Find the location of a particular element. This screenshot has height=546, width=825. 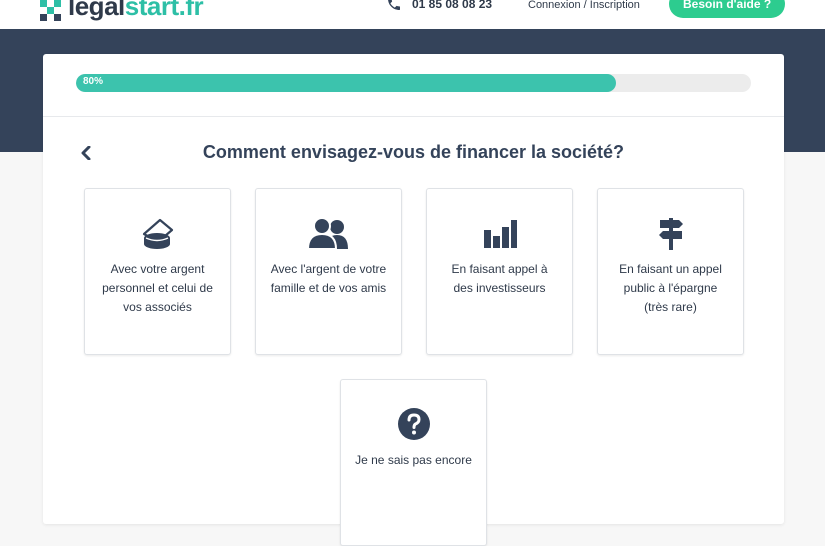

option-investors: En faisant appel à des investisseurs is located at coordinates (499, 271).